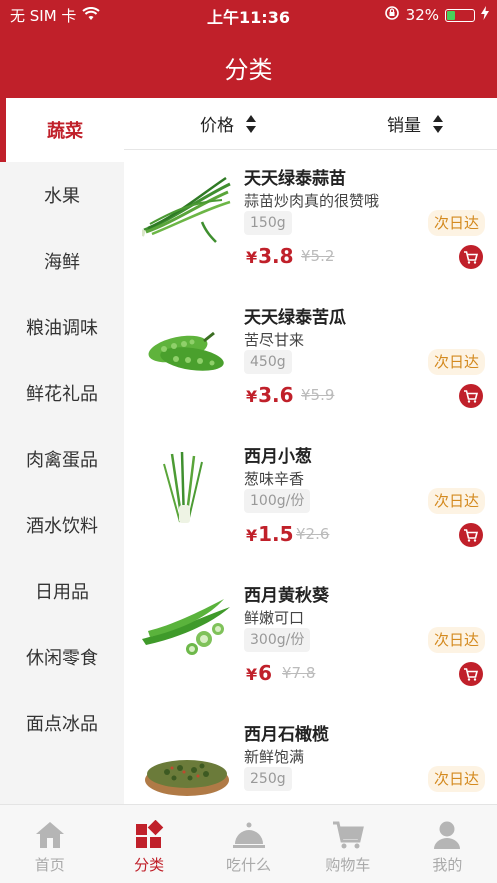 Image resolution: width=497 pixels, height=883 pixels. What do you see at coordinates (62, 459) in the screenshot?
I see `sidebar-item-meat-eggs: 肉禽蛋品` at bounding box center [62, 459].